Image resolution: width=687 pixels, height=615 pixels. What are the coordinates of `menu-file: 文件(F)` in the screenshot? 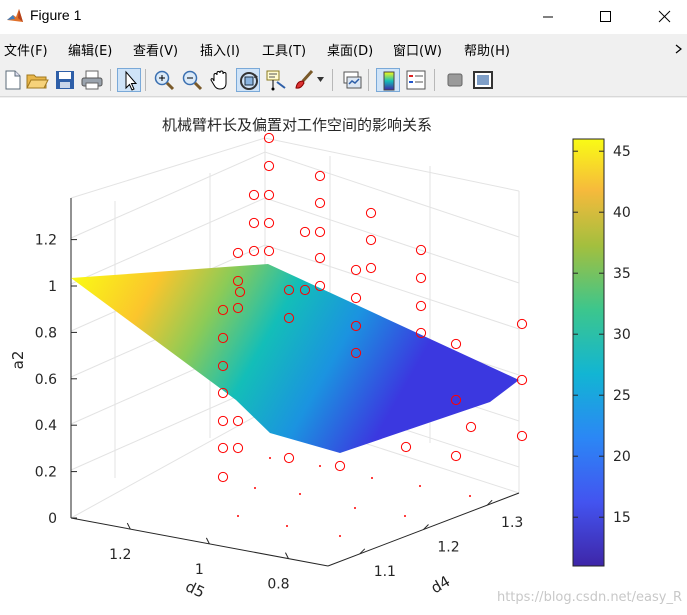 It's located at (26, 49).